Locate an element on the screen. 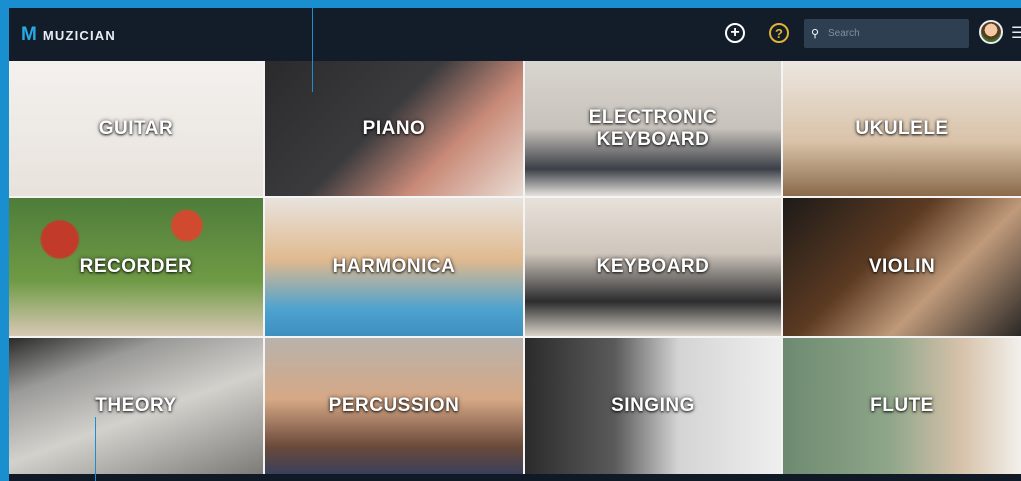 This screenshot has width=1021, height=481. muzician-logo: M MUZICIAN is located at coordinates (68, 34).